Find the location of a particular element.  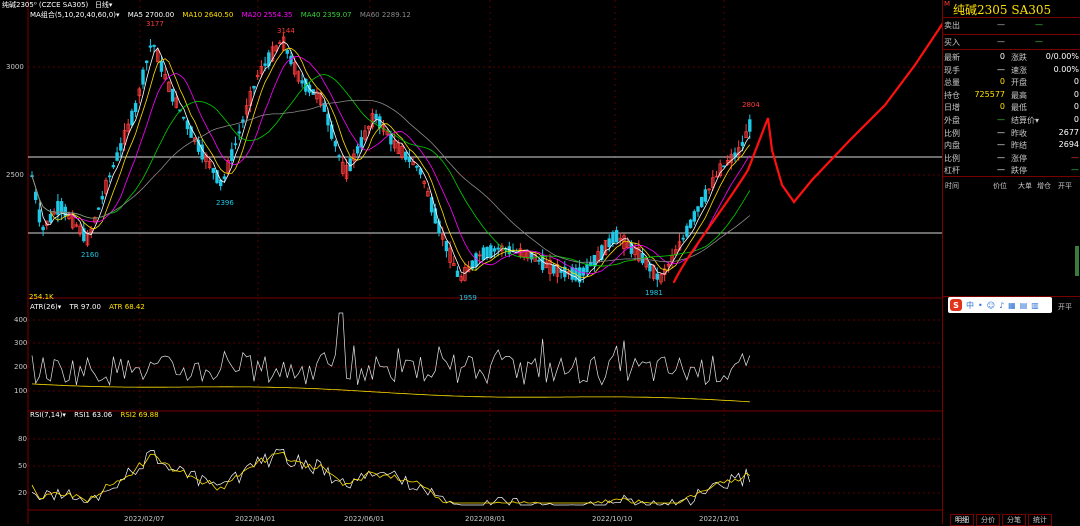

tab-tick: 分笔 is located at coordinates (1014, 520).